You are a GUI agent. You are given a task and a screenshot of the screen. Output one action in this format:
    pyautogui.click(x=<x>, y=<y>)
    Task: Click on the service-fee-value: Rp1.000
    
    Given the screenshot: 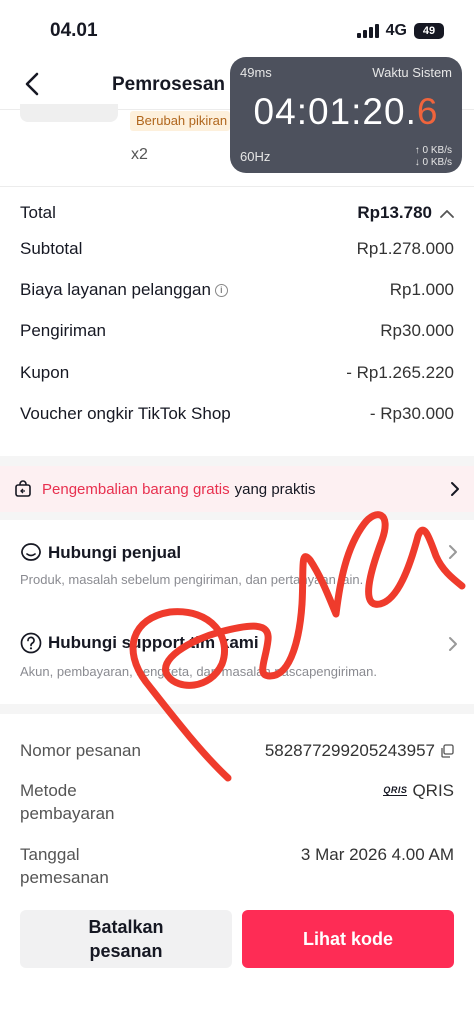 What is the action you would take?
    pyautogui.click(x=421, y=289)
    